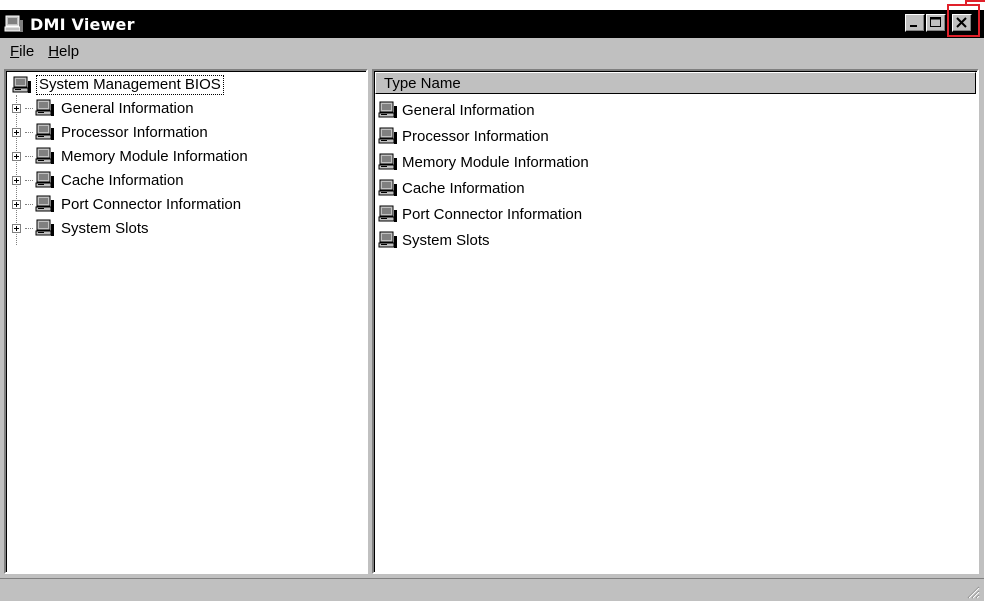 Image resolution: width=988 pixels, height=601 pixels. I want to click on list-item: System Slots, so click(434, 240).